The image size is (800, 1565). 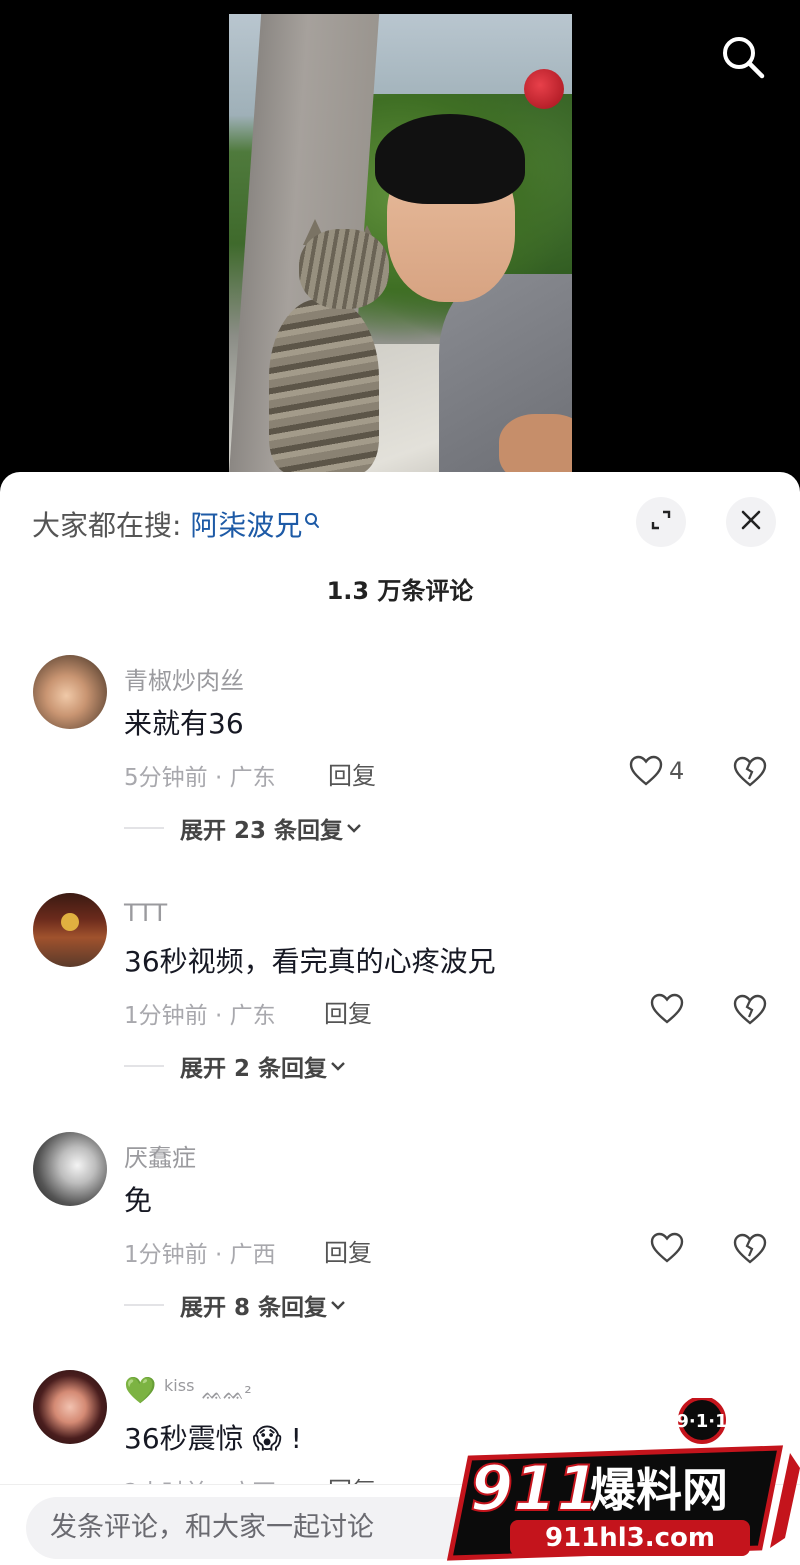 I want to click on small-search-icon, so click(x=312, y=520).